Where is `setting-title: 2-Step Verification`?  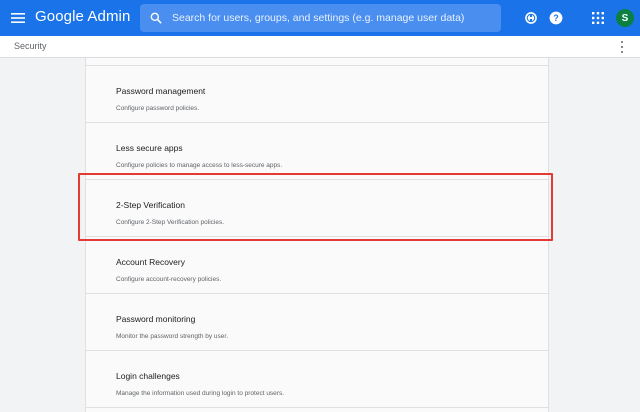 setting-title: 2-Step Verification is located at coordinates (150, 205).